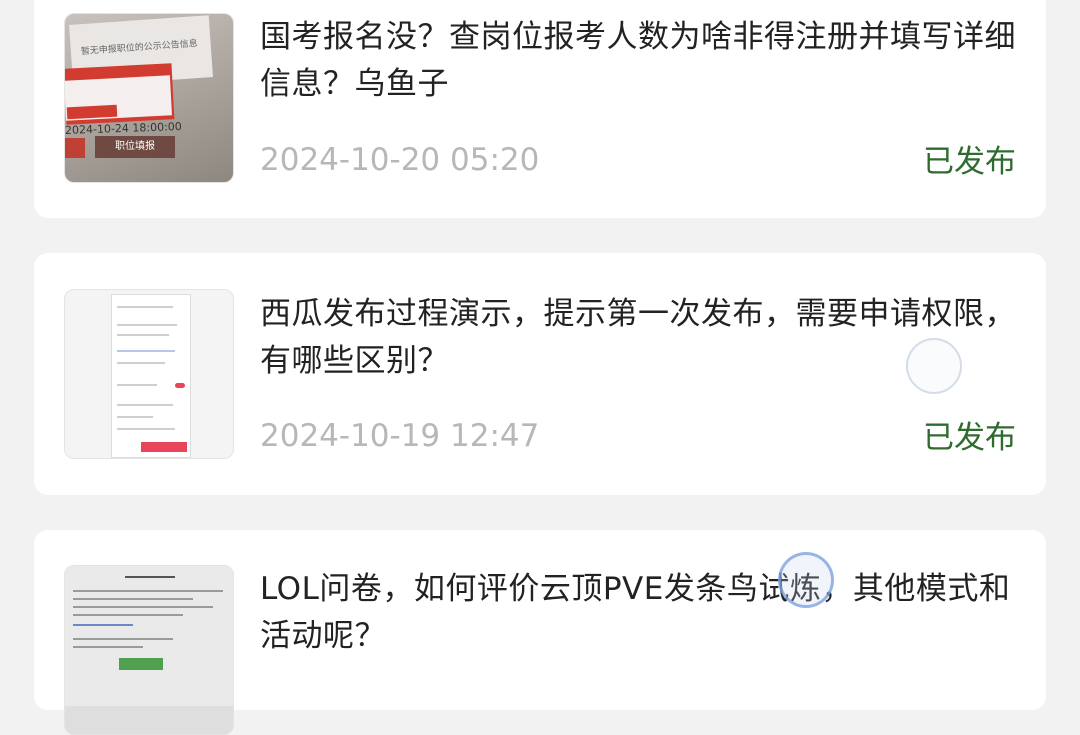  I want to click on thumbnail-button: 职位填报, so click(135, 147).